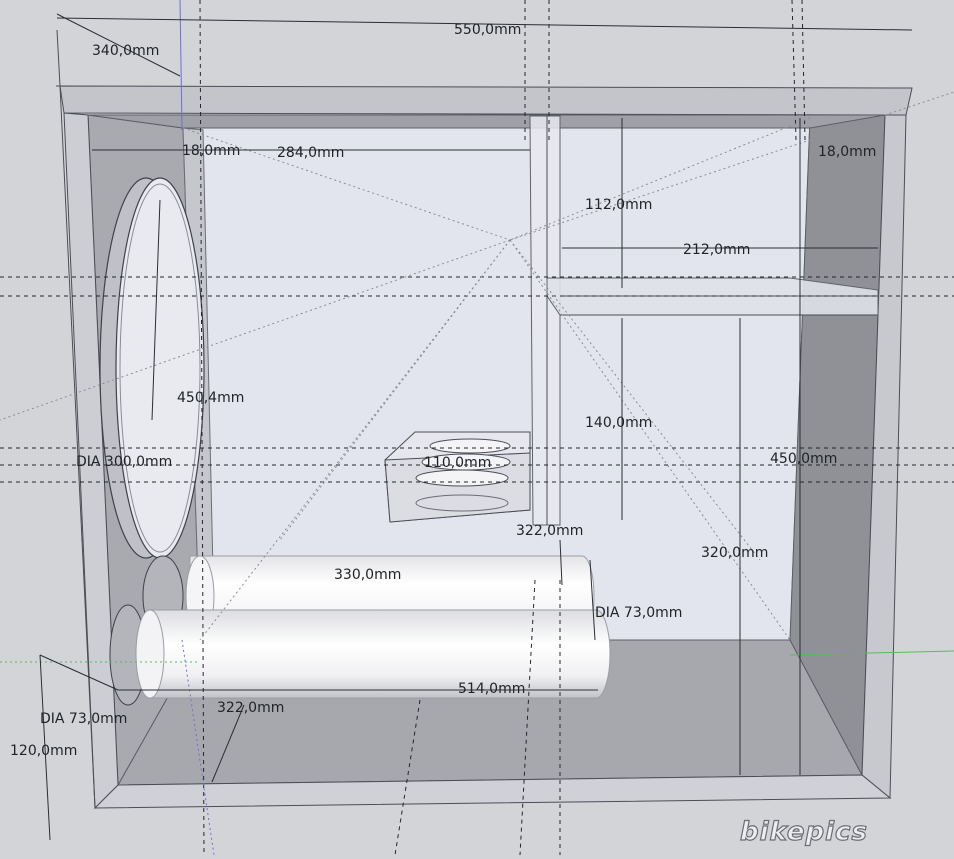  I want to click on shelf-width-label: 212,0mm, so click(716, 250).